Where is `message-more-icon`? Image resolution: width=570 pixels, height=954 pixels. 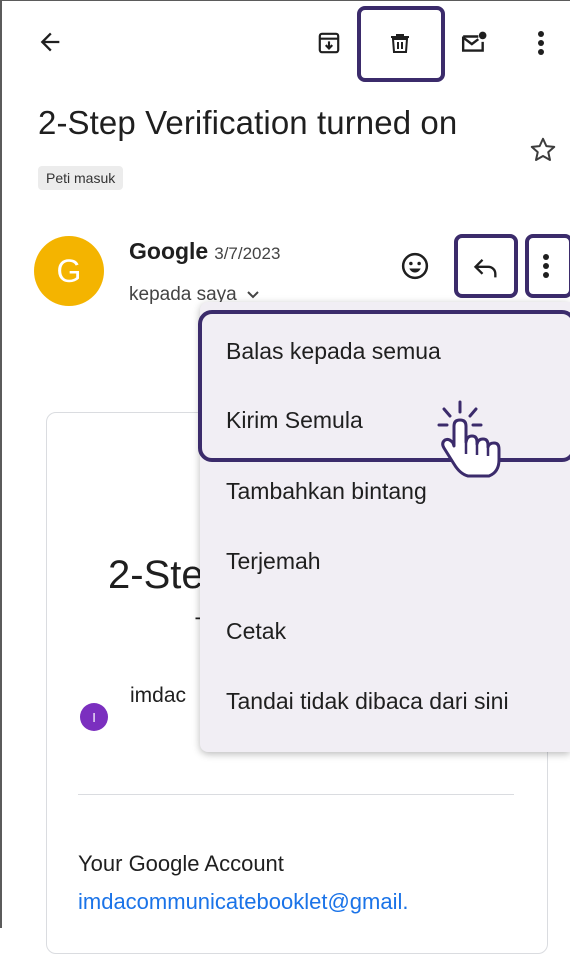 message-more-icon is located at coordinates (546, 266).